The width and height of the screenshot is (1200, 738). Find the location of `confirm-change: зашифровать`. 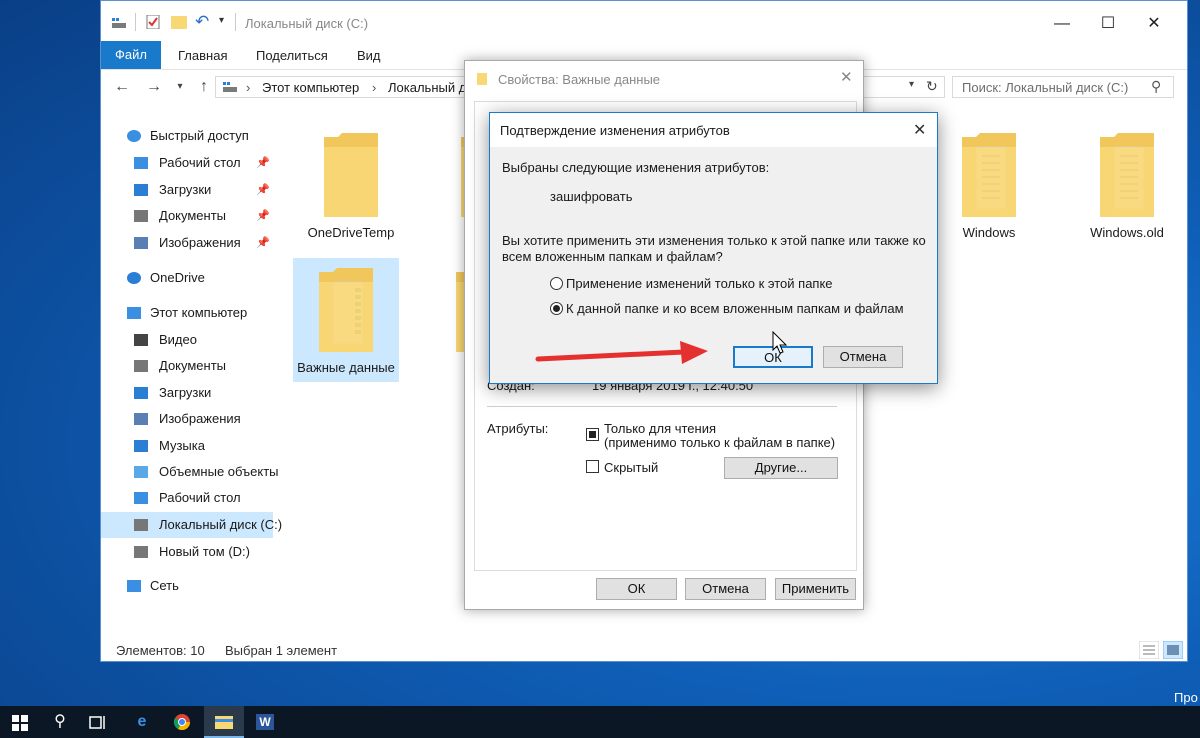

confirm-change: зашифровать is located at coordinates (591, 196).